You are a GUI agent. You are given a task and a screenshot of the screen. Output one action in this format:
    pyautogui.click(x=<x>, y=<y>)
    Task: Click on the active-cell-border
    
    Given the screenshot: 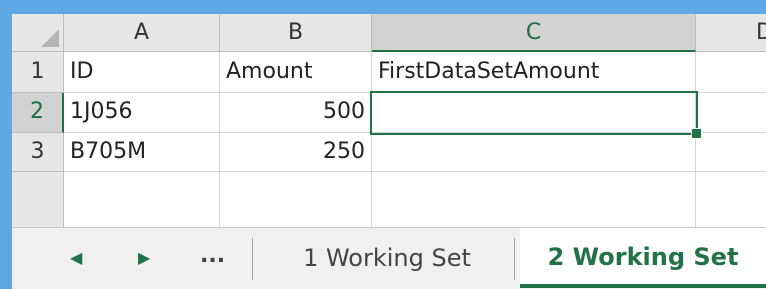 What is the action you would take?
    pyautogui.click(x=534, y=113)
    